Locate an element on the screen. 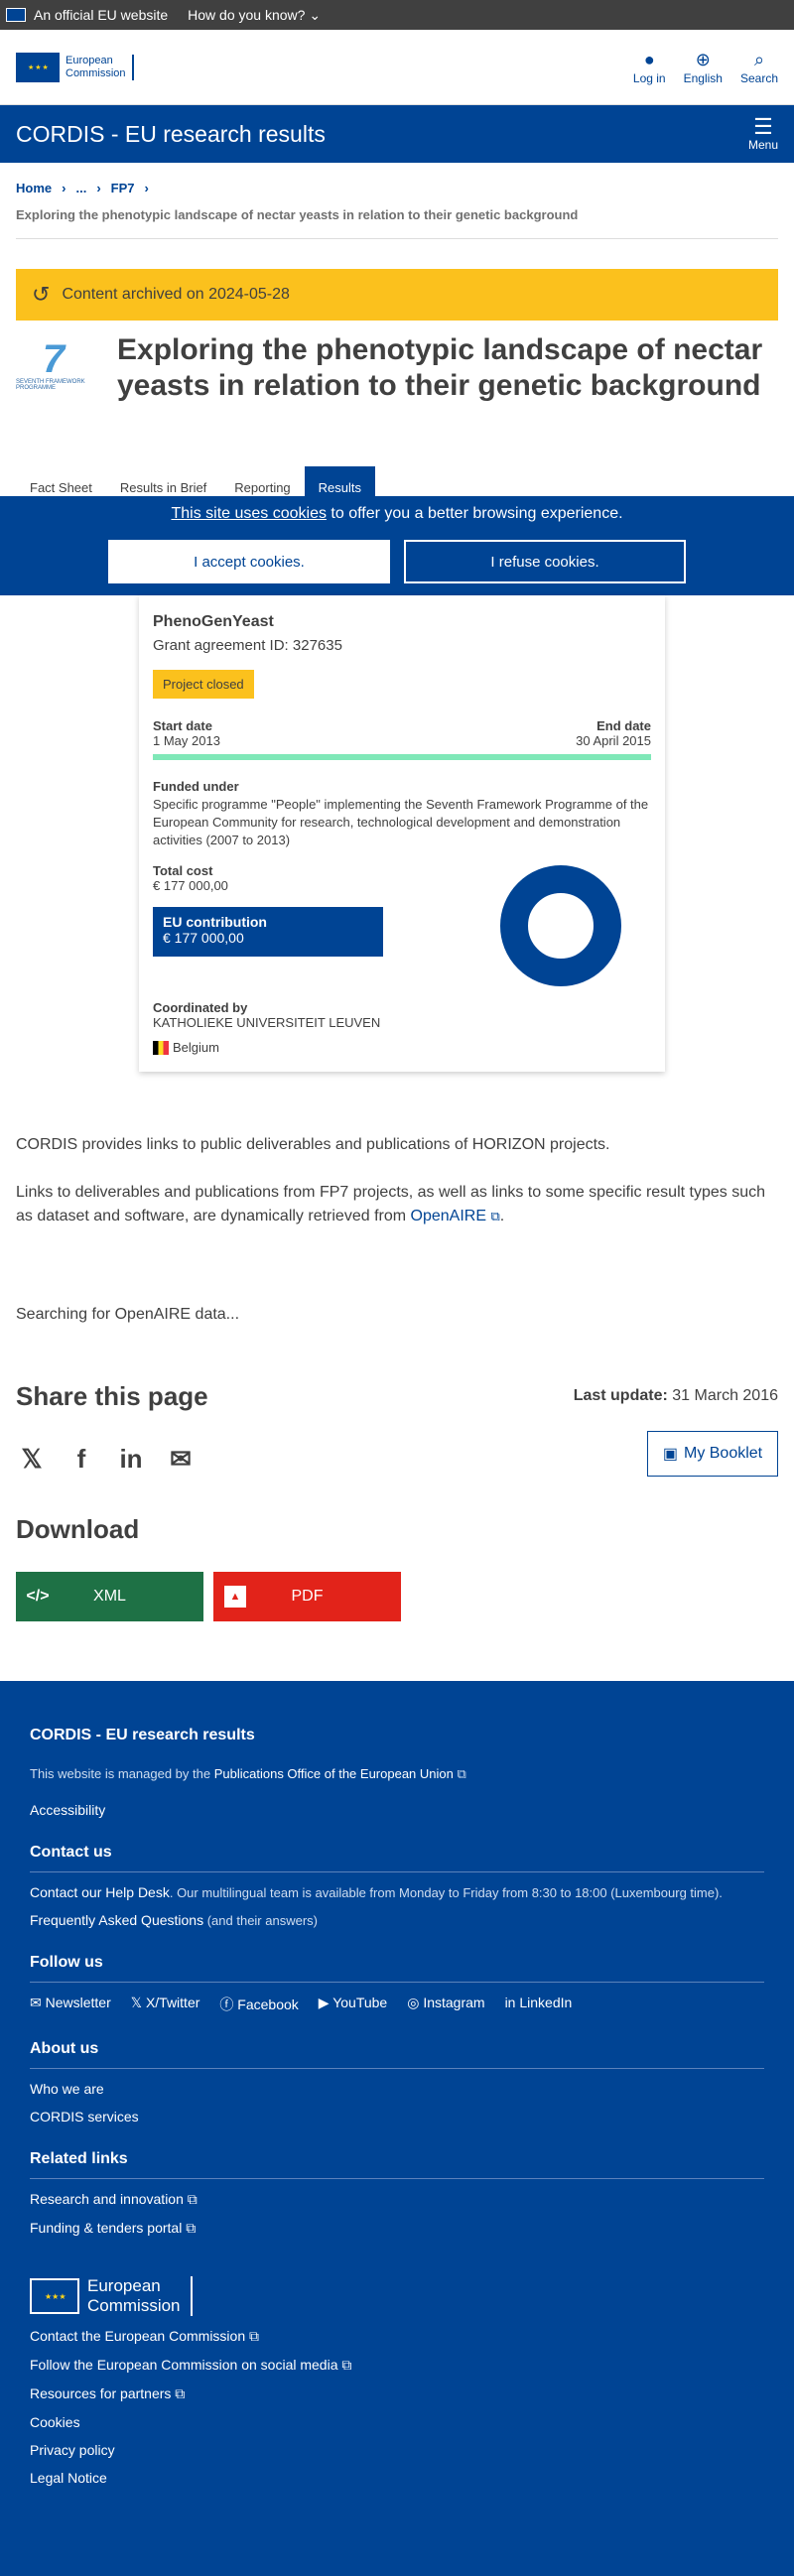 The height and width of the screenshot is (2576, 794). twitter-link: 𝕏 X/Twitter is located at coordinates (166, 2005).